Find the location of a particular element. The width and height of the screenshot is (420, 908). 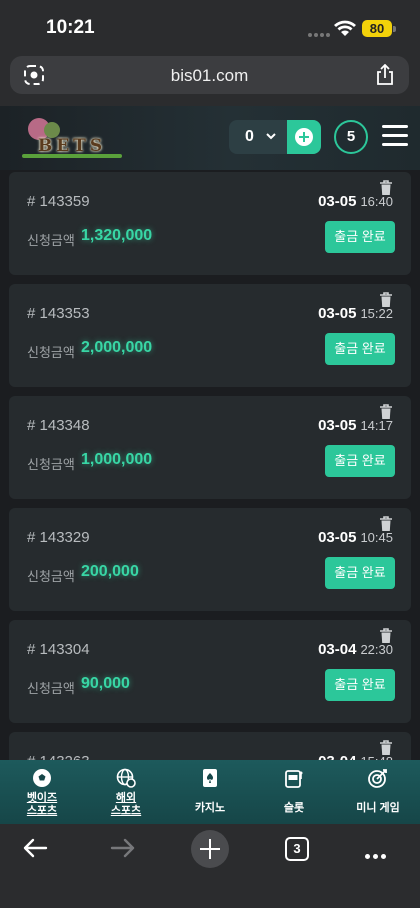

request-id: # 143263 is located at coordinates (58, 756).